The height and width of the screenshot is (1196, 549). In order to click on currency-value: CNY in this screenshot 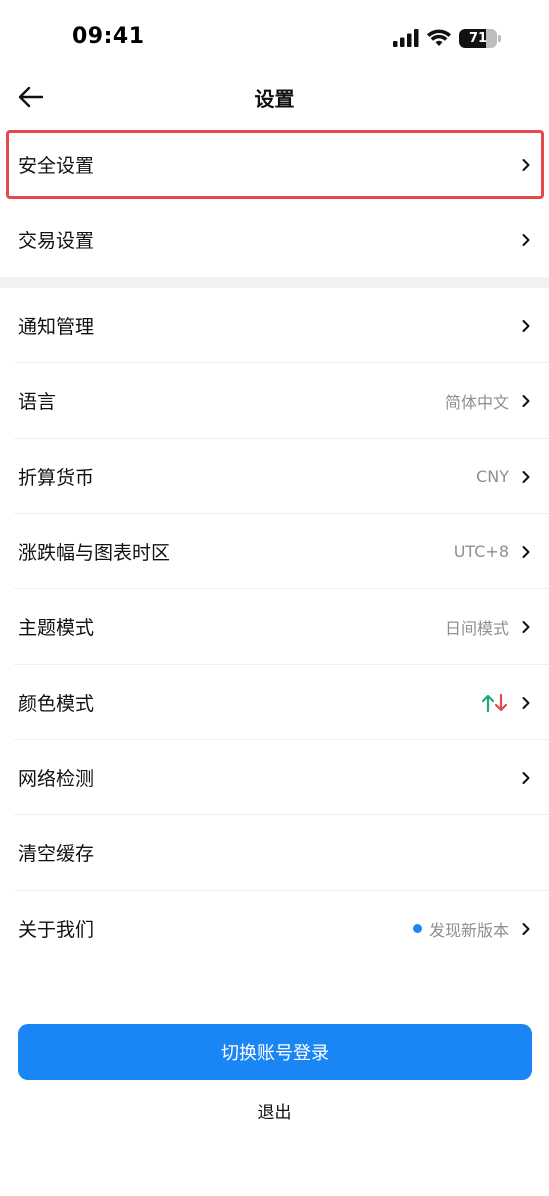, I will do `click(492, 476)`.